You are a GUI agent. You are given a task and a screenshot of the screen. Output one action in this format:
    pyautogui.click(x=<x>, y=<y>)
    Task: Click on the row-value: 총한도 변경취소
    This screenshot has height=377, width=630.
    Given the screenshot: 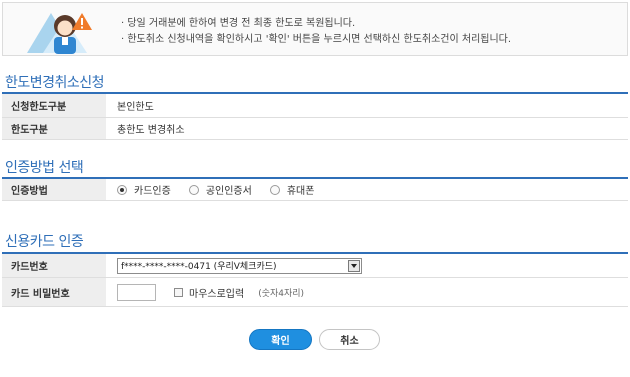 What is the action you would take?
    pyautogui.click(x=151, y=130)
    